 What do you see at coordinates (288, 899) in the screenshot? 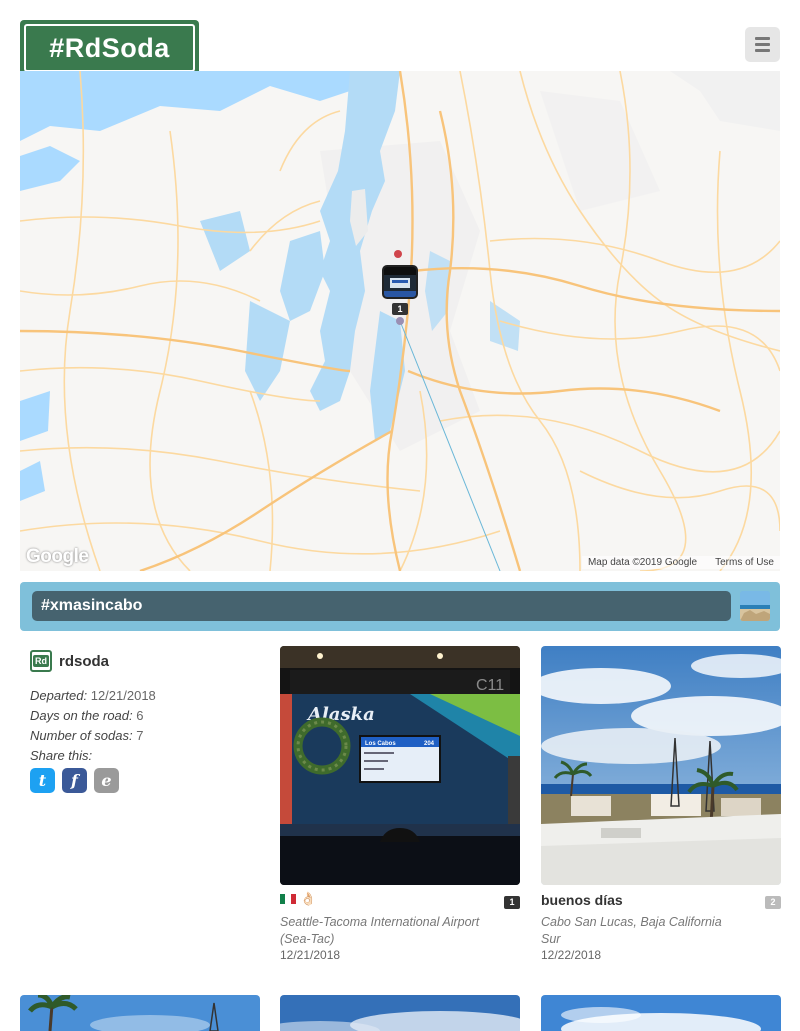
I see `mexico-flag-icon` at bounding box center [288, 899].